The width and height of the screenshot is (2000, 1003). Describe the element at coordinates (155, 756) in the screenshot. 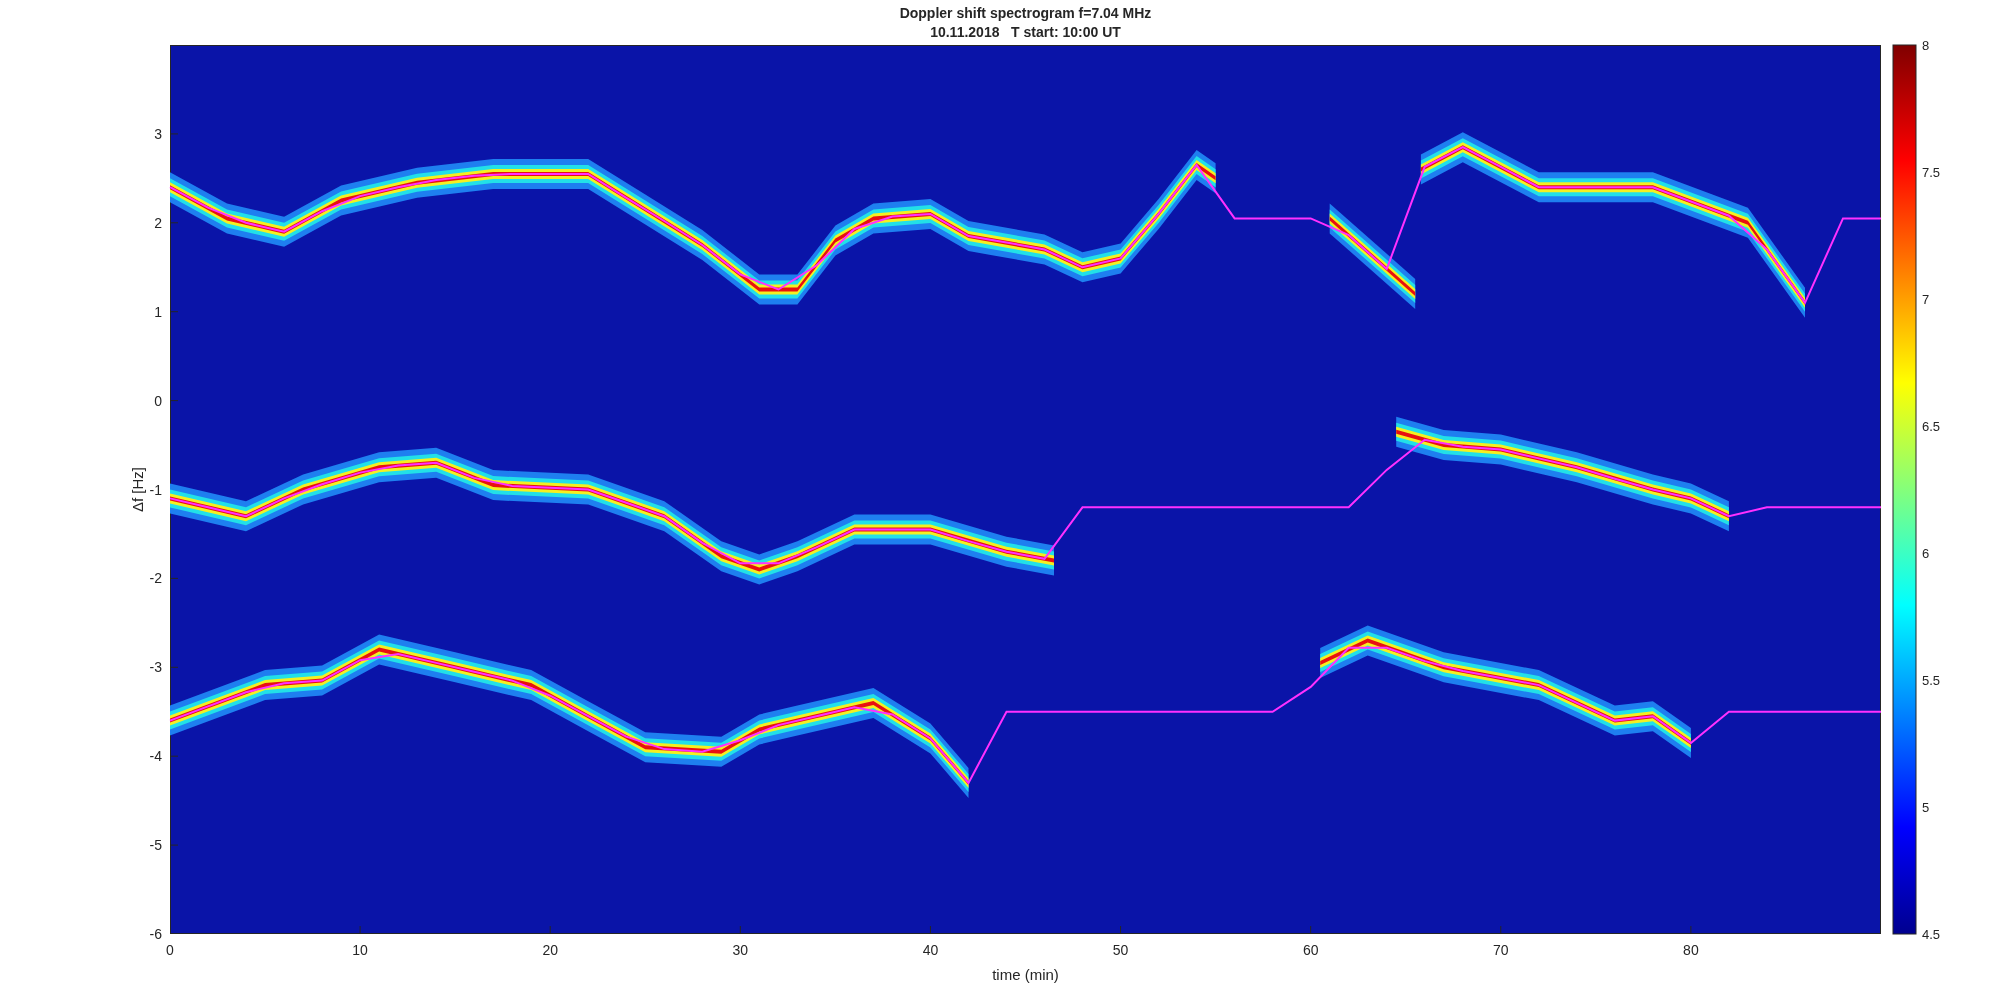

I see `y-tick-label: -4` at that location.